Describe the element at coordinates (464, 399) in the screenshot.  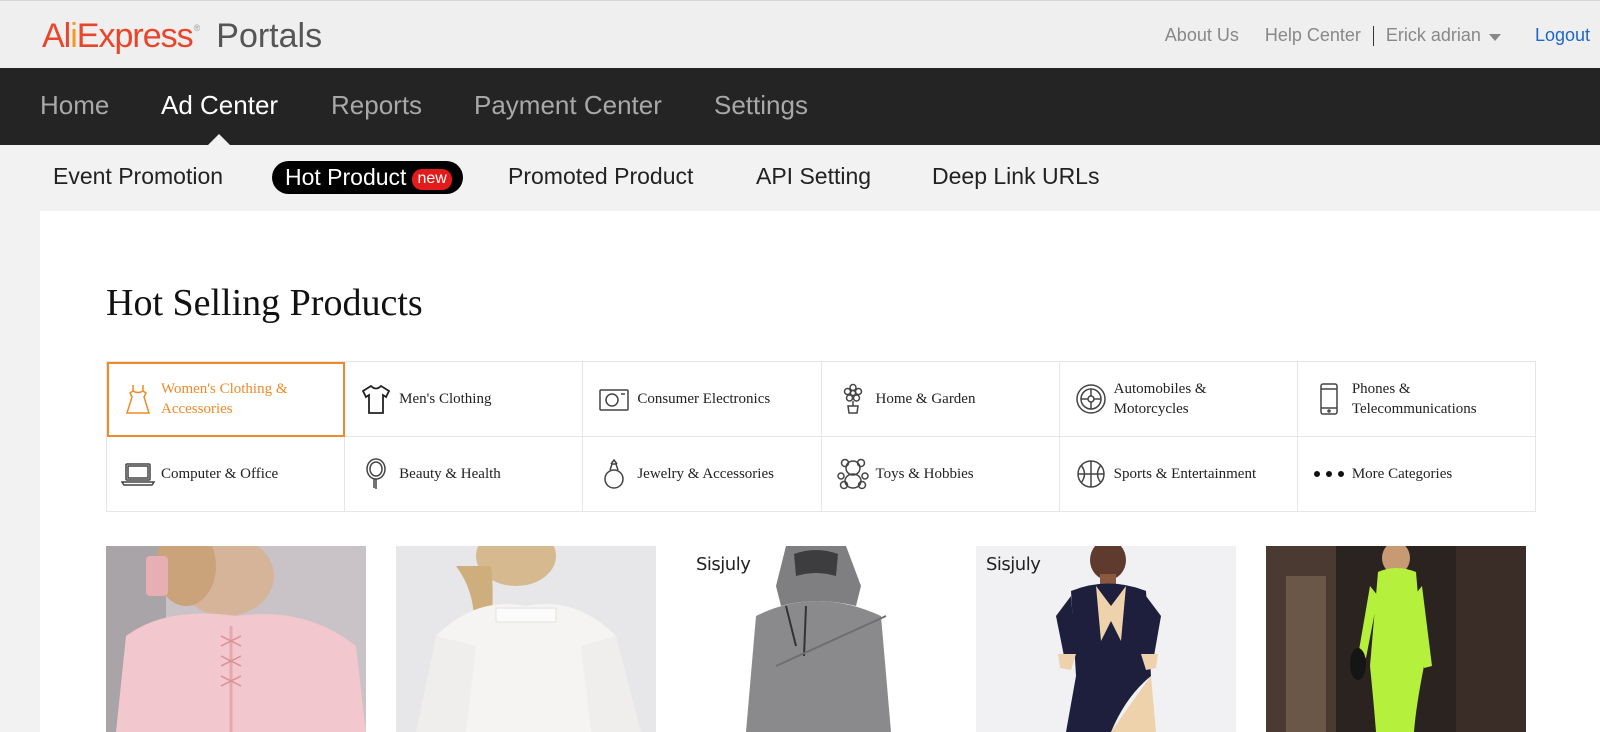
I see `category-mens-clothing: Men's Clothing` at that location.